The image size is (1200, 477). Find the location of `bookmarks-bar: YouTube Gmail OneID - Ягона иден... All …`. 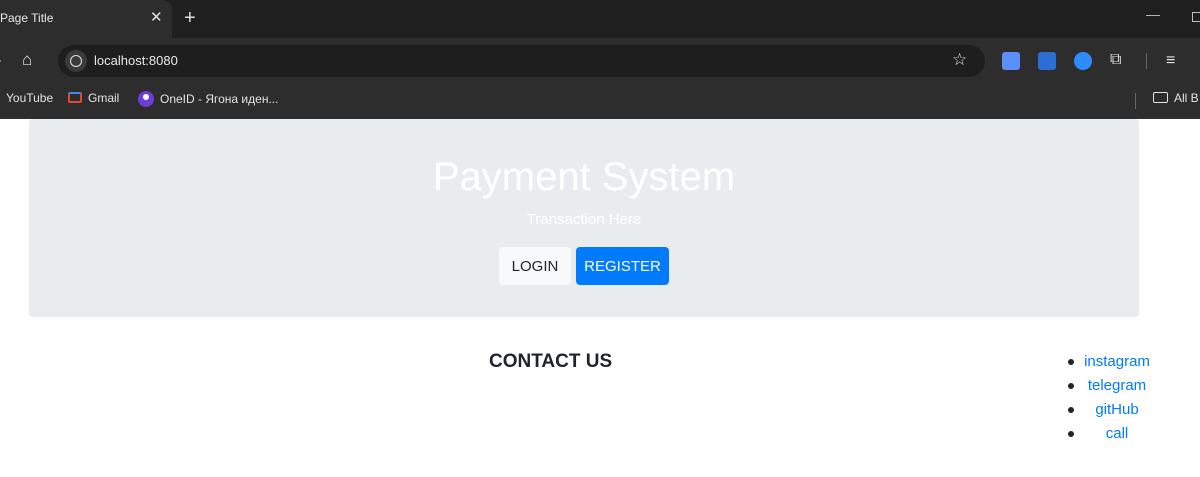

bookmarks-bar: YouTube Gmail OneID - Ягона иден... All … is located at coordinates (600, 101).